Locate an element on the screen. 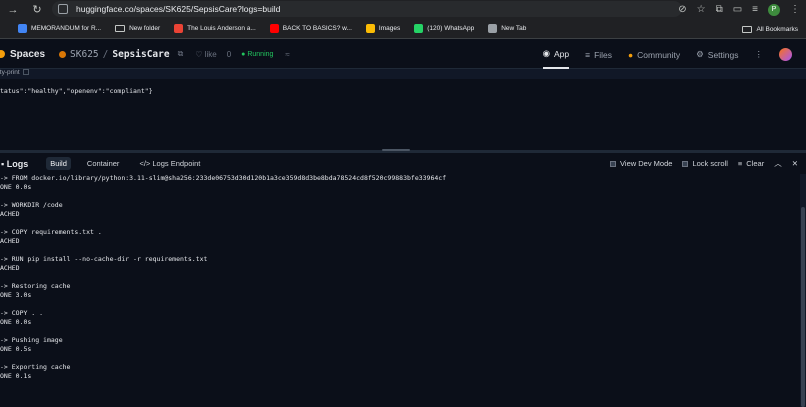 The image size is (806, 407). clear-button: ≡ Clear is located at coordinates (751, 163).